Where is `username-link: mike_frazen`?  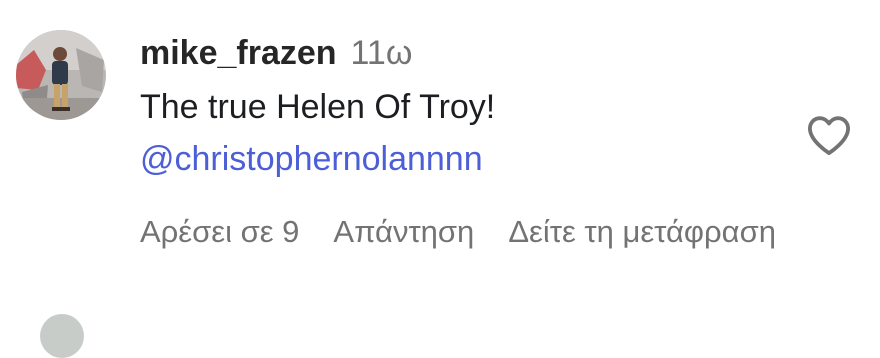 username-link: mike_frazen is located at coordinates (238, 53).